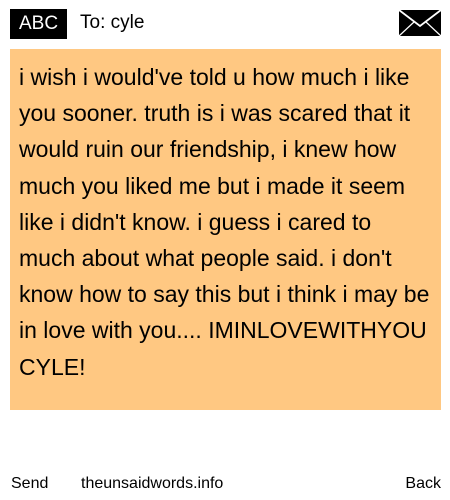 This screenshot has width=450, height=500. What do you see at coordinates (39, 24) in the screenshot?
I see `input-mode-badge: ABC` at bounding box center [39, 24].